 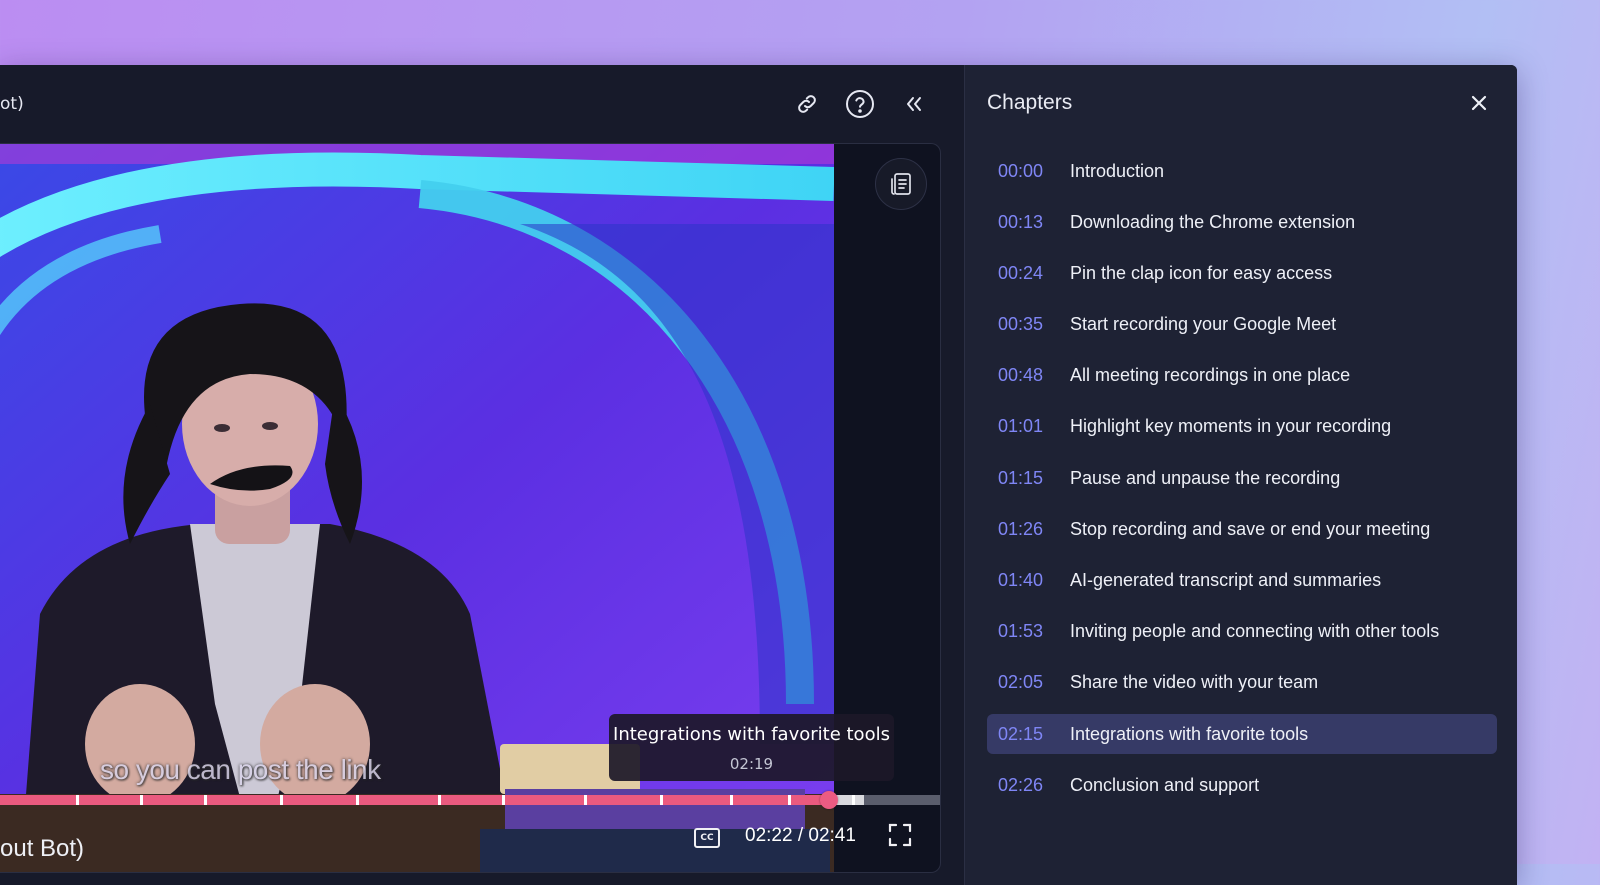 I want to click on chapter-timestamp: 01:15, so click(x=1021, y=477).